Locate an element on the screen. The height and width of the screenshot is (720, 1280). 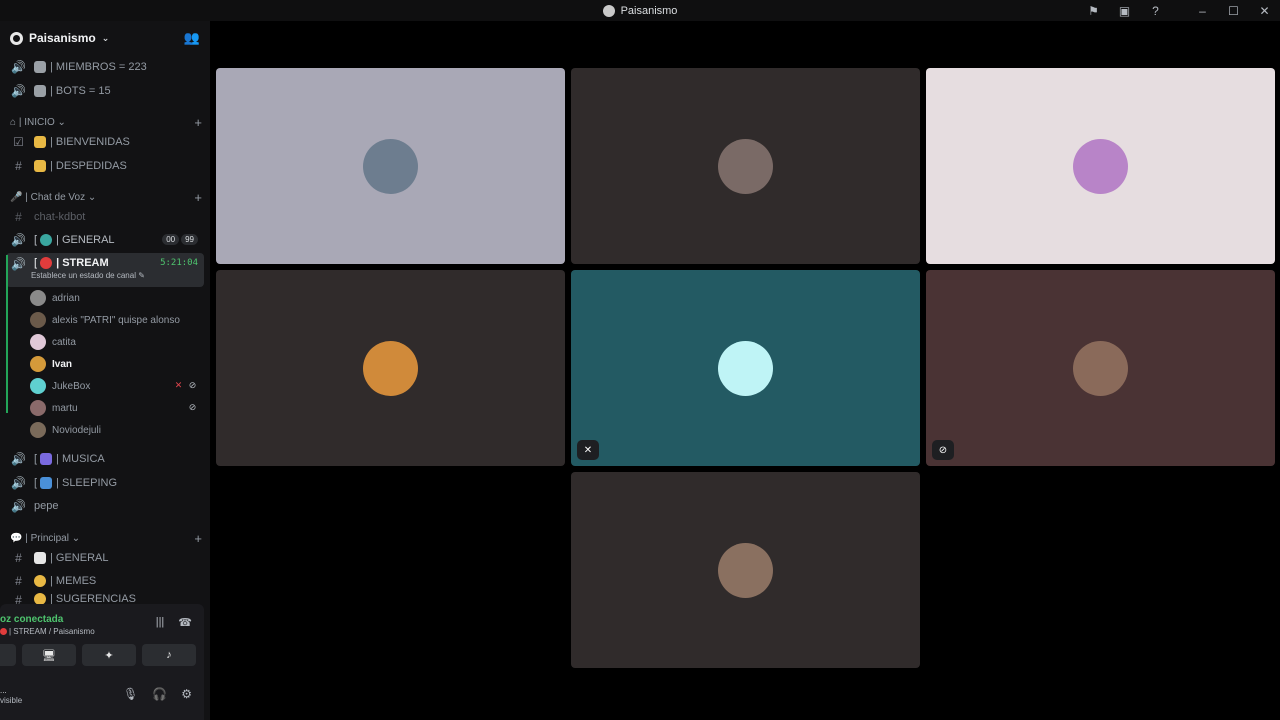
soundboard-icon: ♪ is located at coordinates (169, 655).